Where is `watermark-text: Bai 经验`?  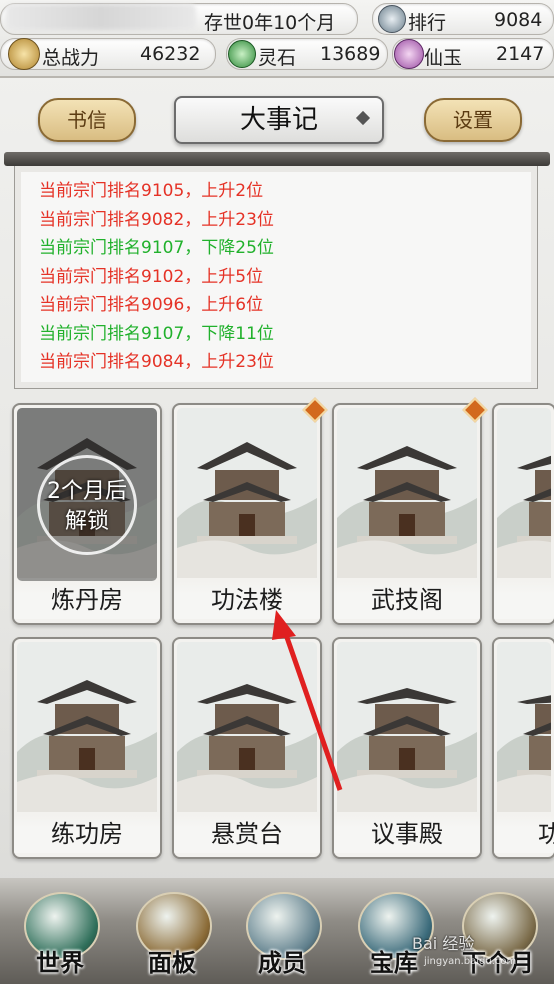
watermark-text: Bai 经验 is located at coordinates (443, 943).